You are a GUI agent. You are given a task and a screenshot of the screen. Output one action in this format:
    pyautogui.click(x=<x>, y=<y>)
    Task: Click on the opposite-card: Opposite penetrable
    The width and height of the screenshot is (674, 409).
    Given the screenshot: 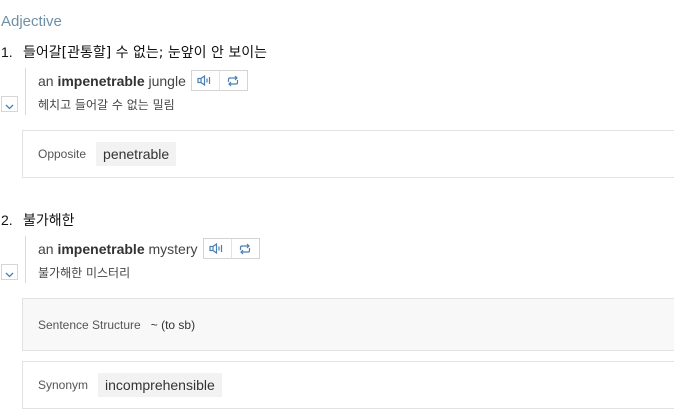 What is the action you would take?
    pyautogui.click(x=348, y=154)
    